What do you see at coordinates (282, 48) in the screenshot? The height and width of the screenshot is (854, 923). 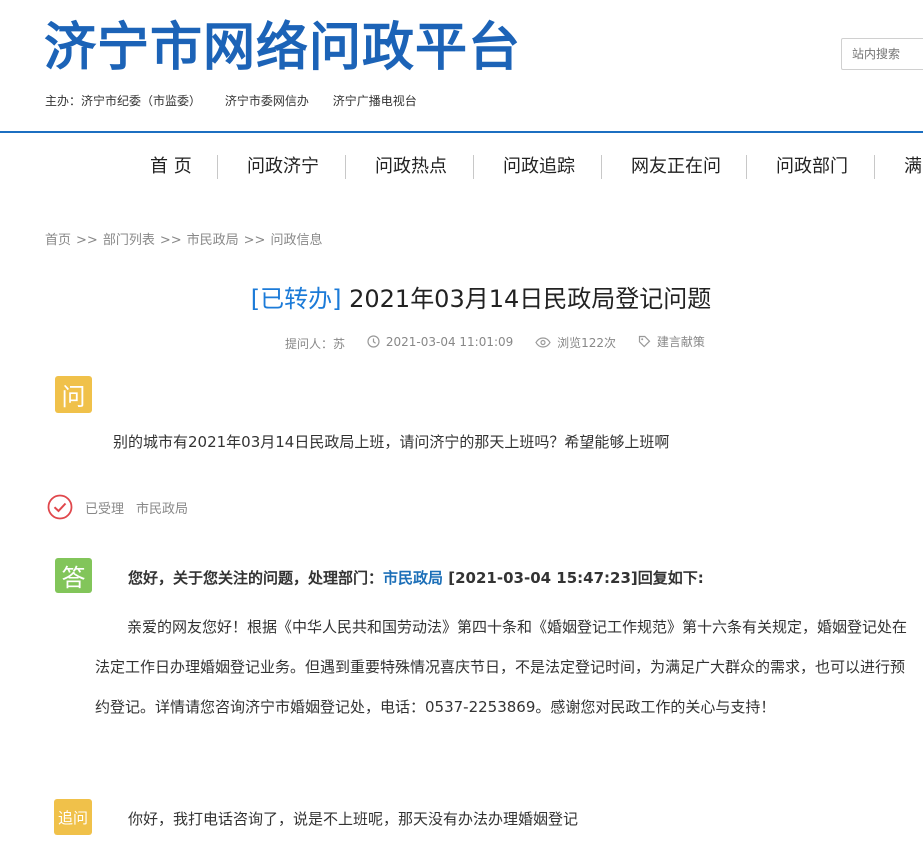 I see `site-title: 济宁市网络问政平台` at bounding box center [282, 48].